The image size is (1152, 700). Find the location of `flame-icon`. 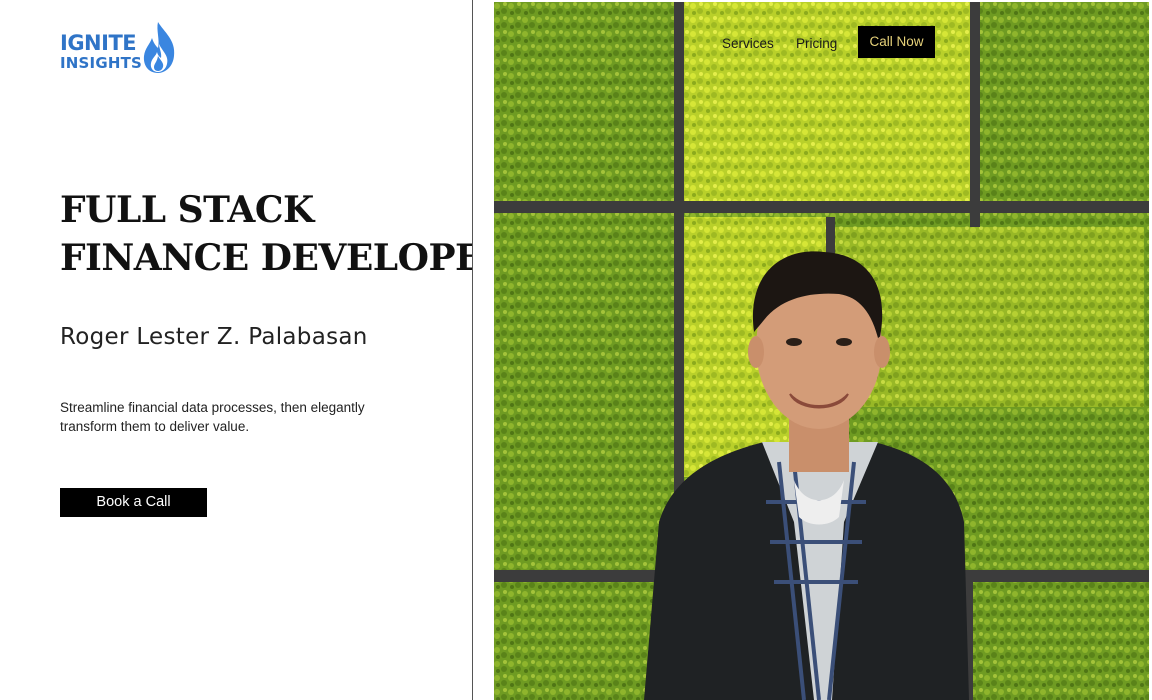

flame-icon is located at coordinates (159, 47).